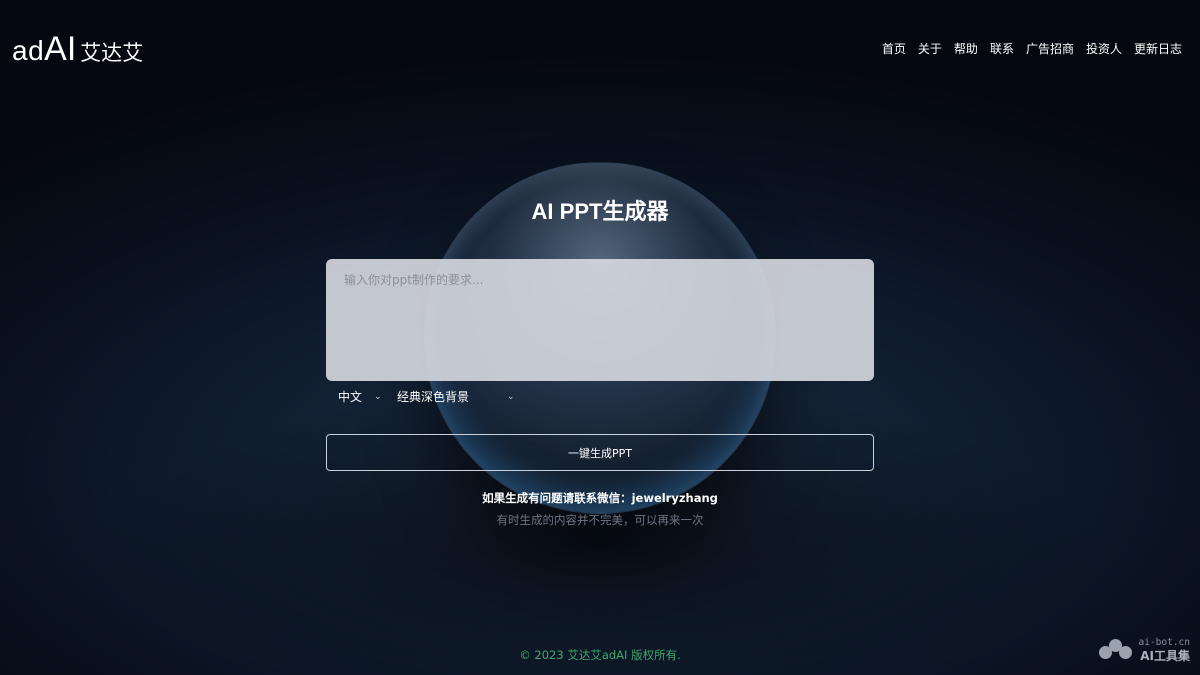 This screenshot has height=675, width=1200. Describe the element at coordinates (1050, 48) in the screenshot. I see `nav-advertising: 广告招商` at that location.